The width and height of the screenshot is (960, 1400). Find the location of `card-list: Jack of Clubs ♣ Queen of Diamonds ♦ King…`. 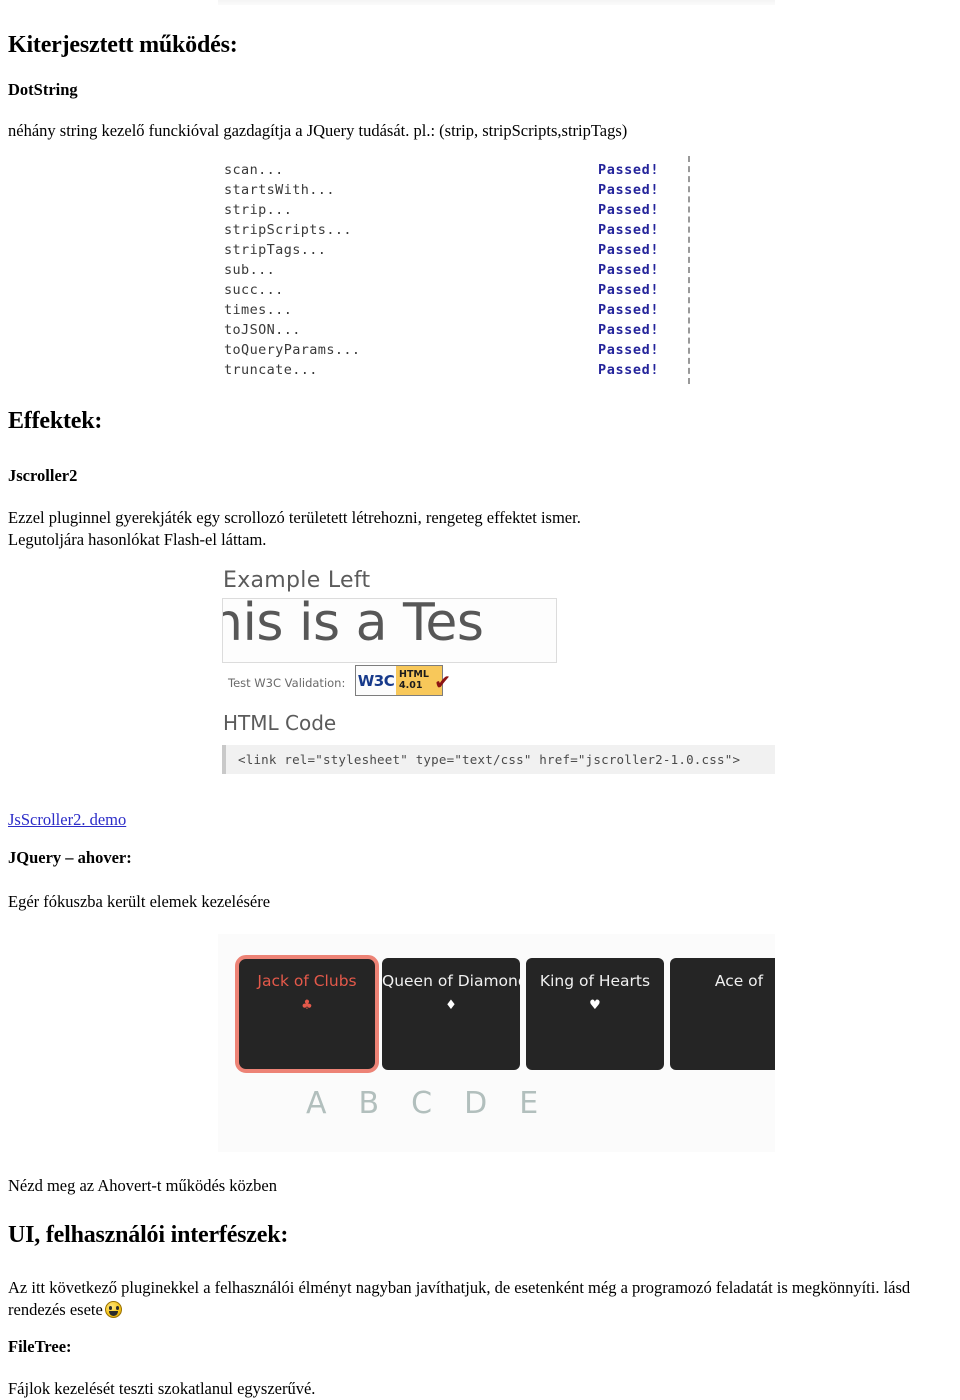

card-list: Jack of Clubs ♣ Queen of Diamonds ♦ King… is located at coordinates (505, 1014).